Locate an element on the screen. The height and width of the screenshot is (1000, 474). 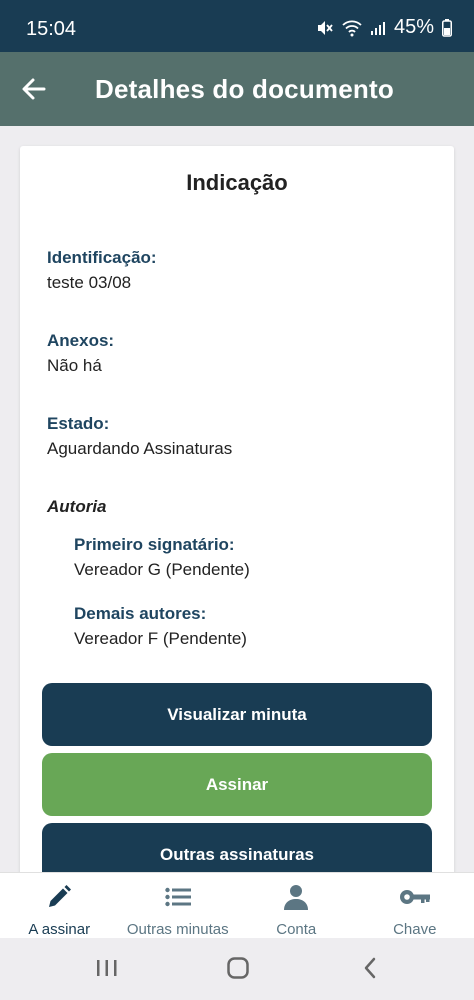
battery-icon is located at coordinates (447, 27).